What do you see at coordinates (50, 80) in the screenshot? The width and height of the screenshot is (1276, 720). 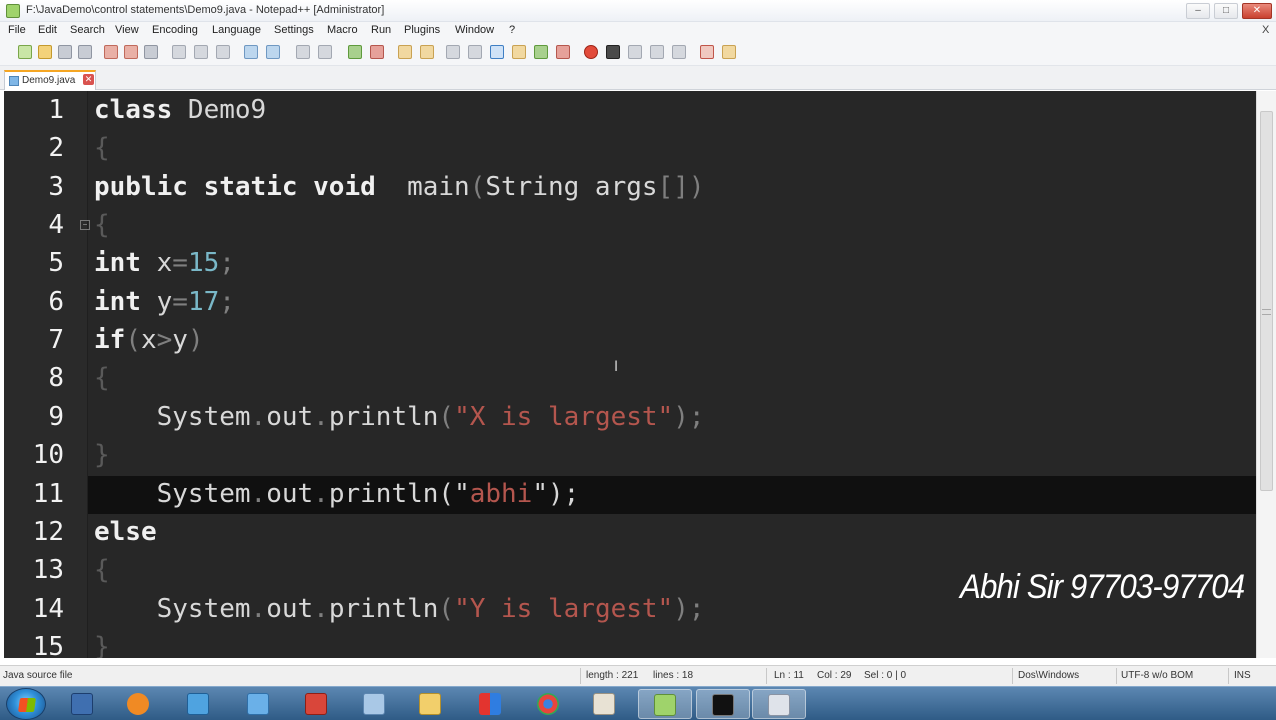 I see `tab-demo9-java: Demo9.java ✕` at bounding box center [50, 80].